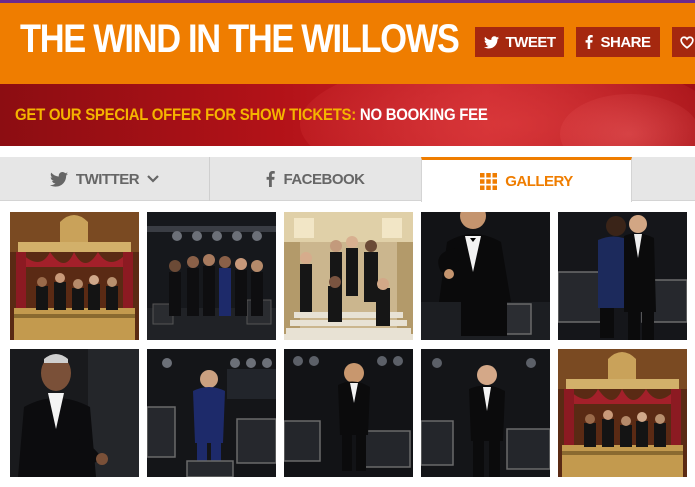 The height and width of the screenshot is (487, 695). What do you see at coordinates (687, 42) in the screenshot?
I see `heart-icon` at bounding box center [687, 42].